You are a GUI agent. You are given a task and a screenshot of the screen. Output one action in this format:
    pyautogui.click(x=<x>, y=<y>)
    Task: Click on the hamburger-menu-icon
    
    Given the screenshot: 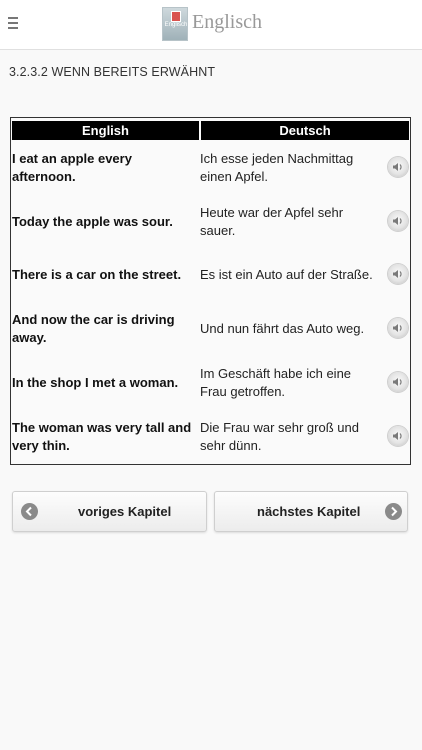 What is the action you would take?
    pyautogui.click(x=13, y=23)
    